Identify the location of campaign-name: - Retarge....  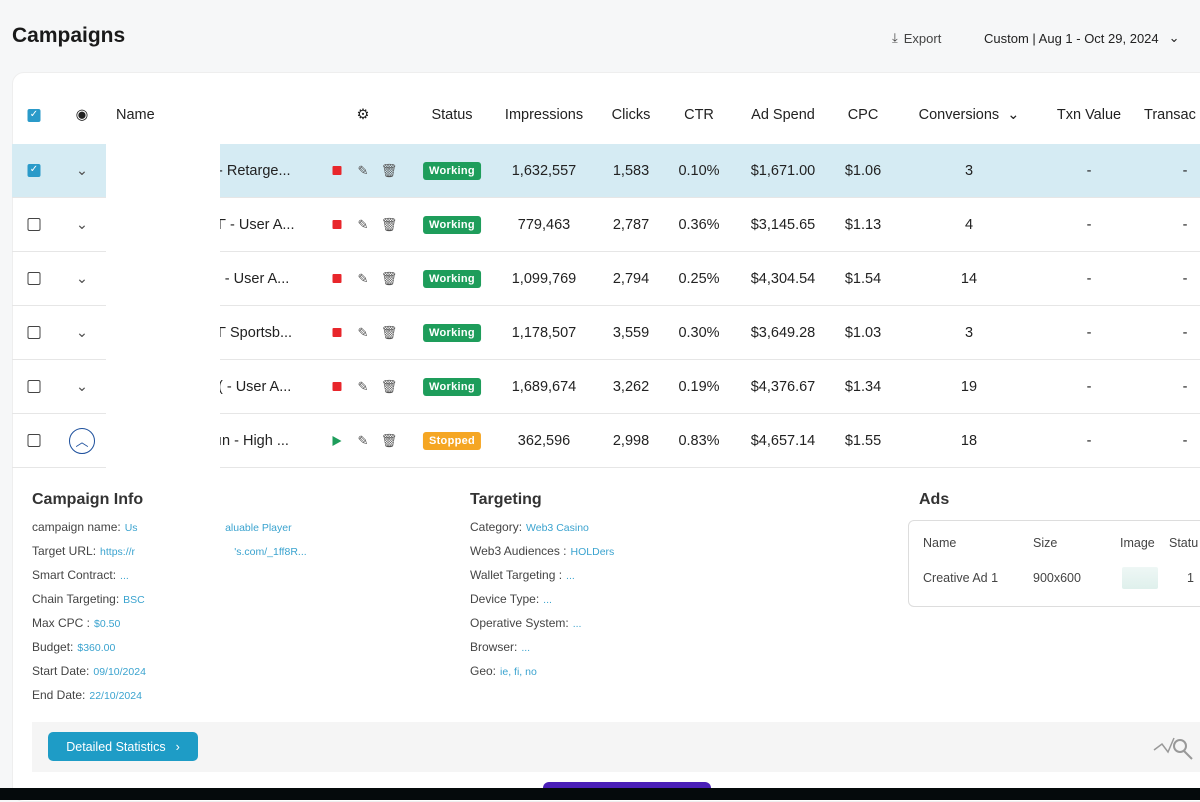
(254, 170).